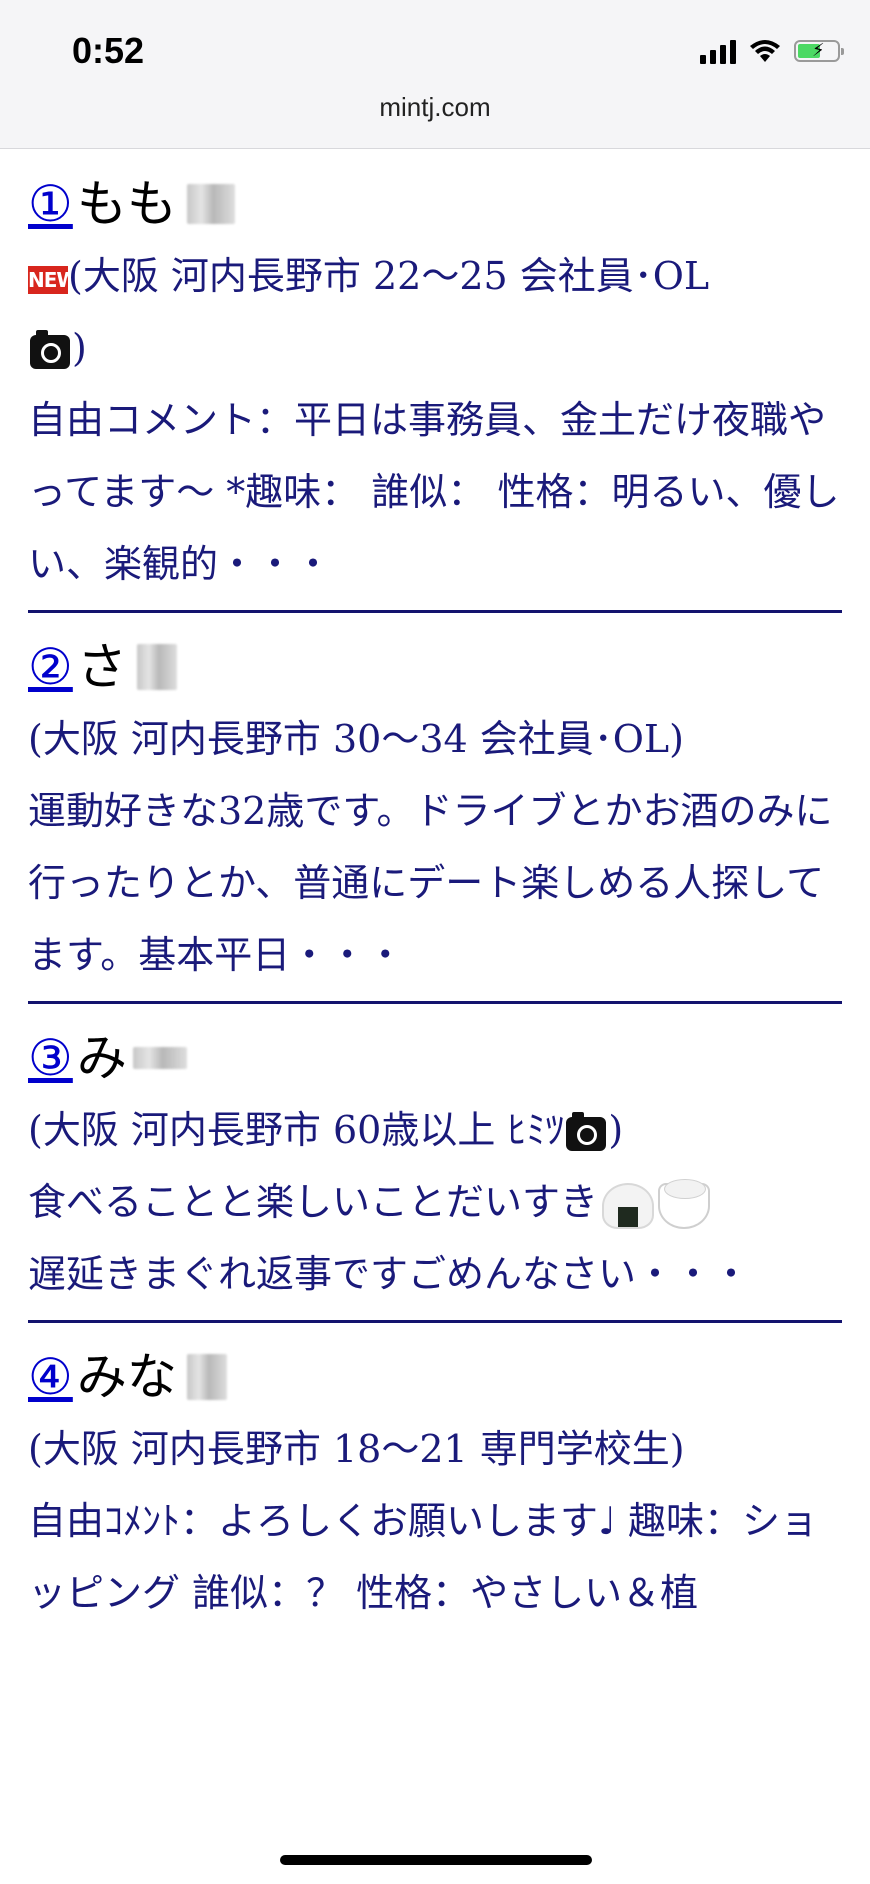  I want to click on home-indicator, so click(436, 1860).